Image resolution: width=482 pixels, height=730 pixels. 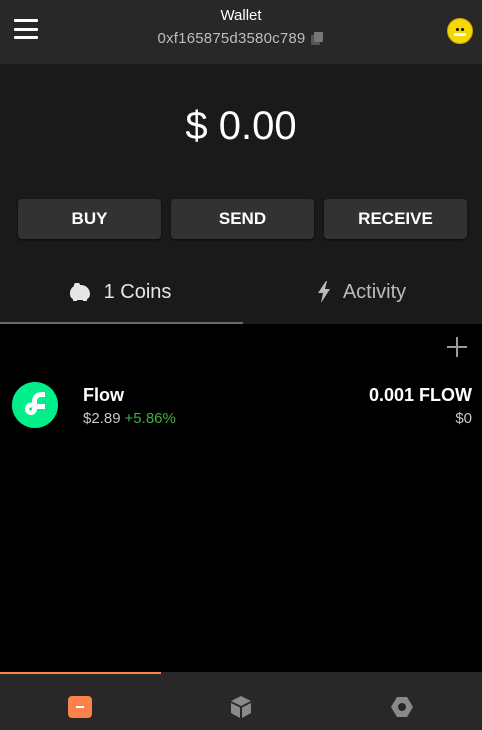 What do you see at coordinates (241, 26) in the screenshot?
I see `header-title-group: Wallet 0xf165875d3580c789` at bounding box center [241, 26].